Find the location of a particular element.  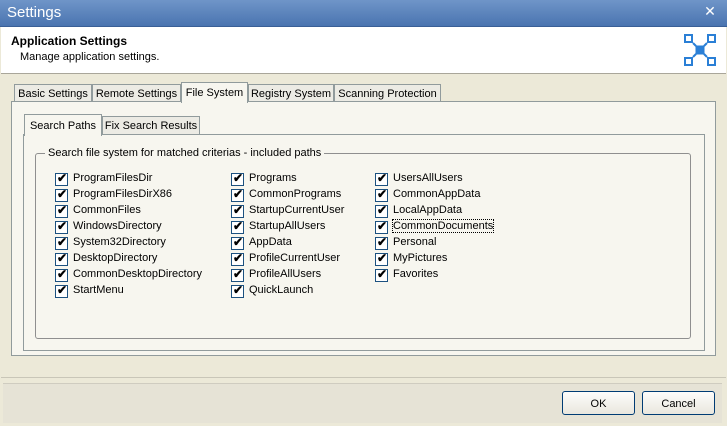

tab-file-system: File System is located at coordinates (214, 92).